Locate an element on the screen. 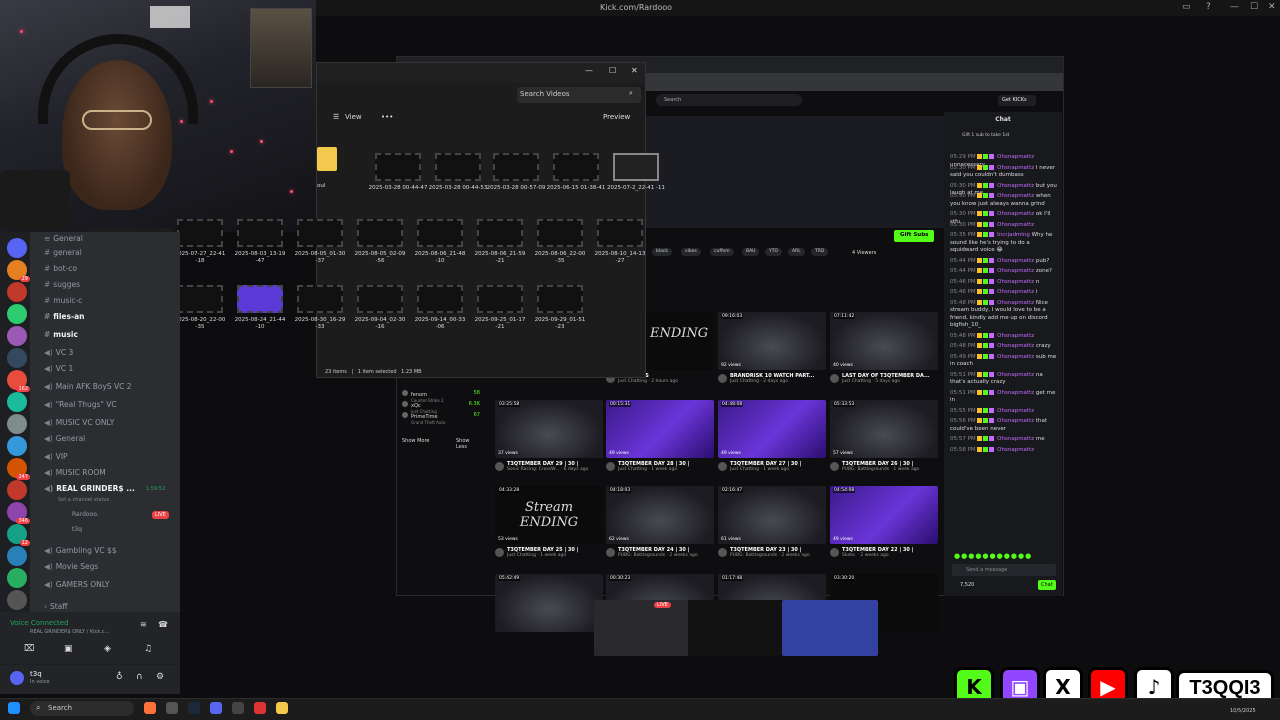  help-icon: ? is located at coordinates (1208, 7).